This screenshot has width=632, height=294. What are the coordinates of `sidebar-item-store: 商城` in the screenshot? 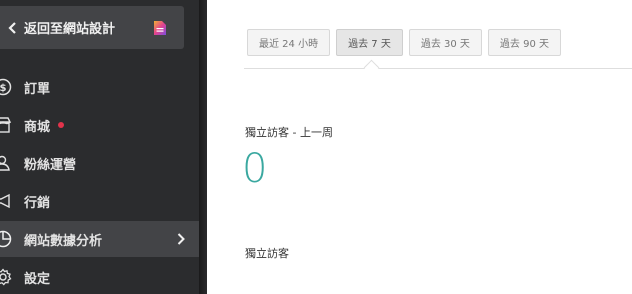 It's located at (99, 125).